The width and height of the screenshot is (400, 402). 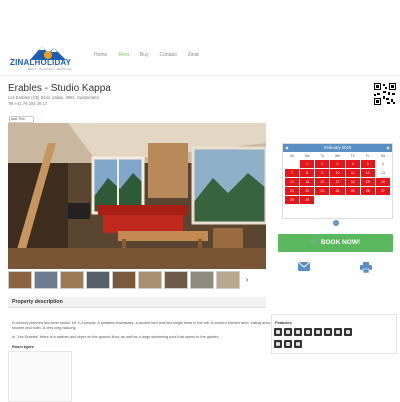 I want to click on calendar-day-booked: 28, so click(x=292, y=200).